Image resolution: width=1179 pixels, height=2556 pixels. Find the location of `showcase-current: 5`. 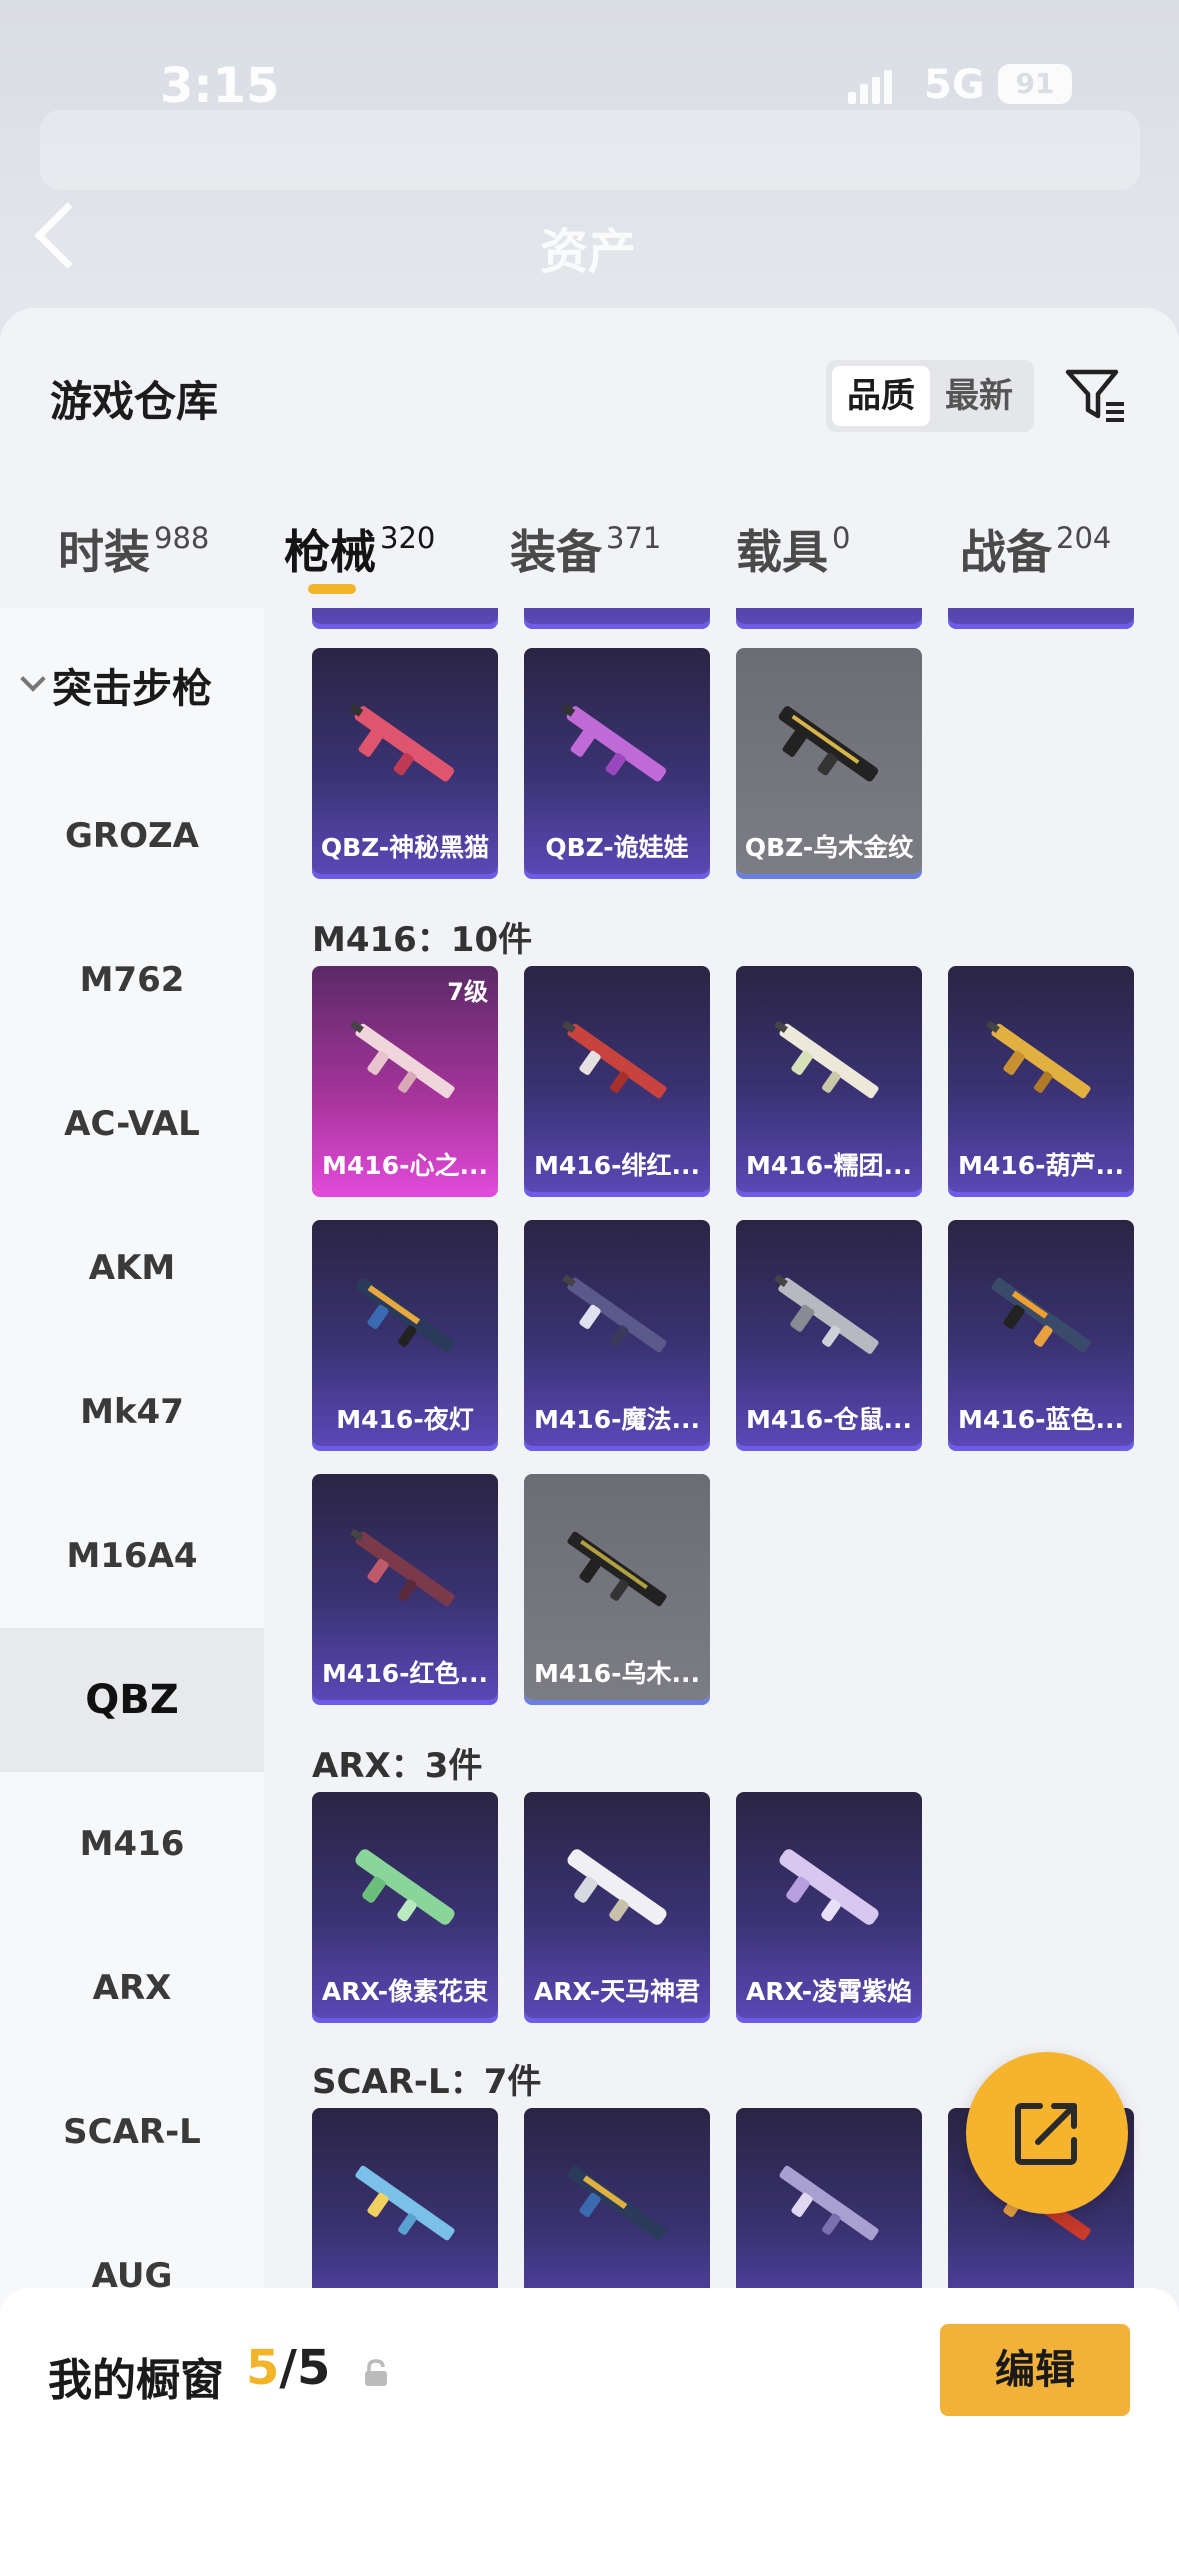

showcase-current: 5 is located at coordinates (263, 2368).